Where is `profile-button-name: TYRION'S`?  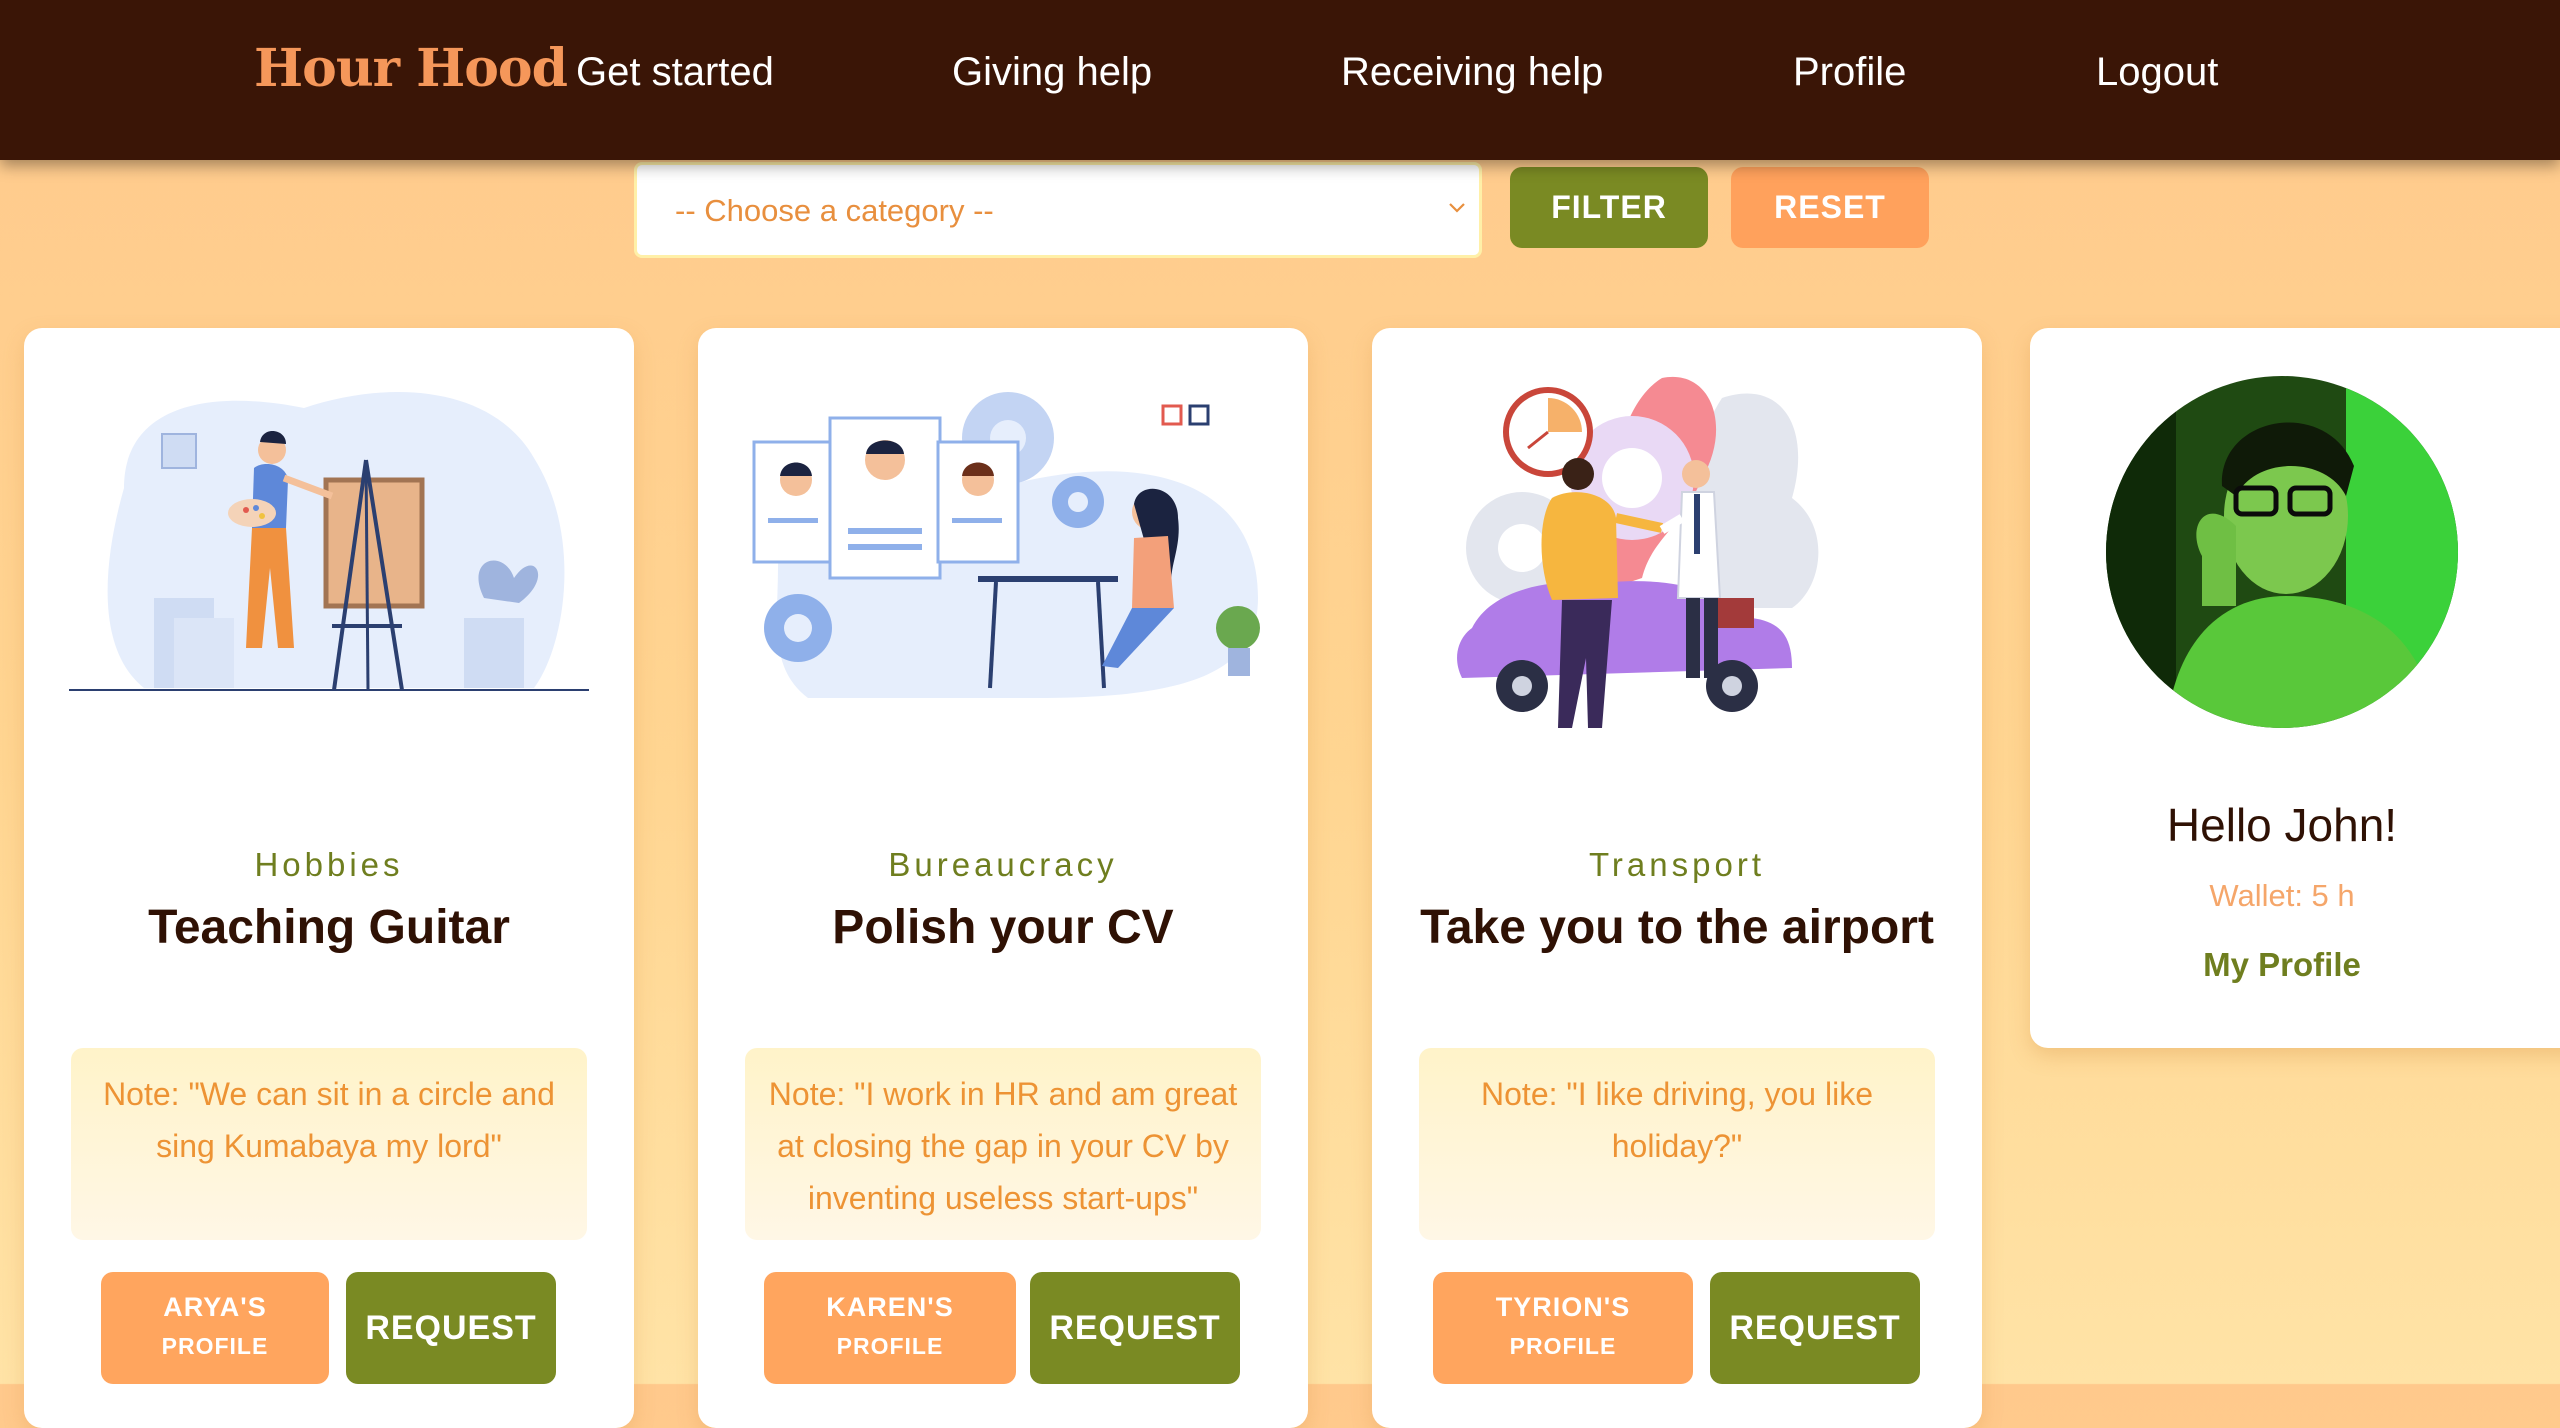 profile-button-name: TYRION'S is located at coordinates (1563, 1307).